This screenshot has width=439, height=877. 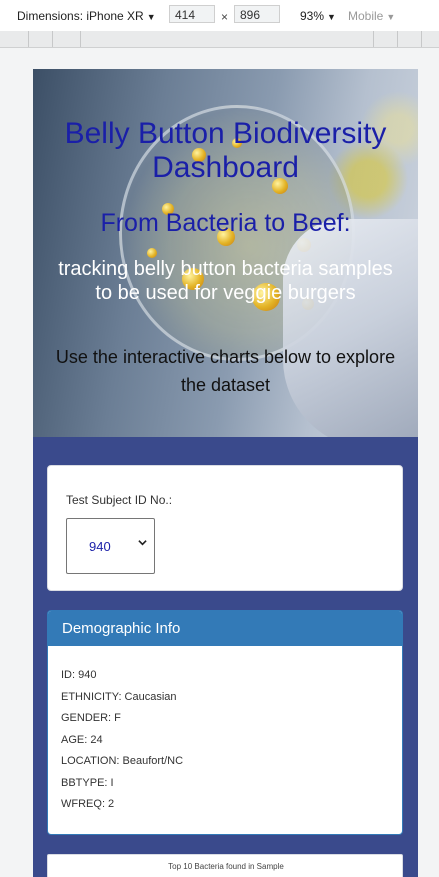 What do you see at coordinates (225, 528) in the screenshot?
I see `subject-selector-card: Test Subject ID No.: 940` at bounding box center [225, 528].